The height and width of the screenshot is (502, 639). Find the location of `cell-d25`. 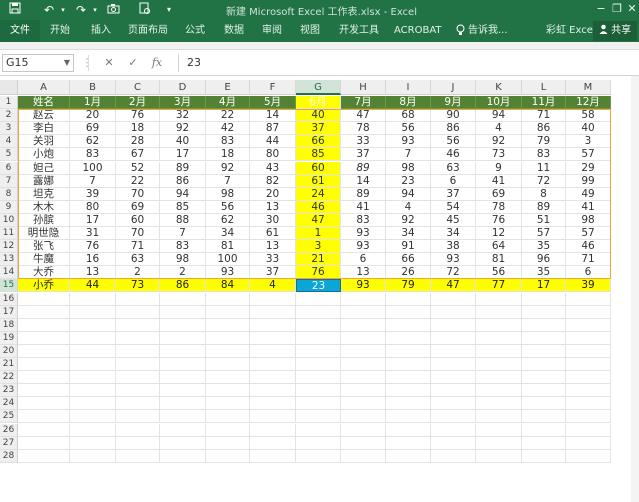

cell-d25 is located at coordinates (183, 417).